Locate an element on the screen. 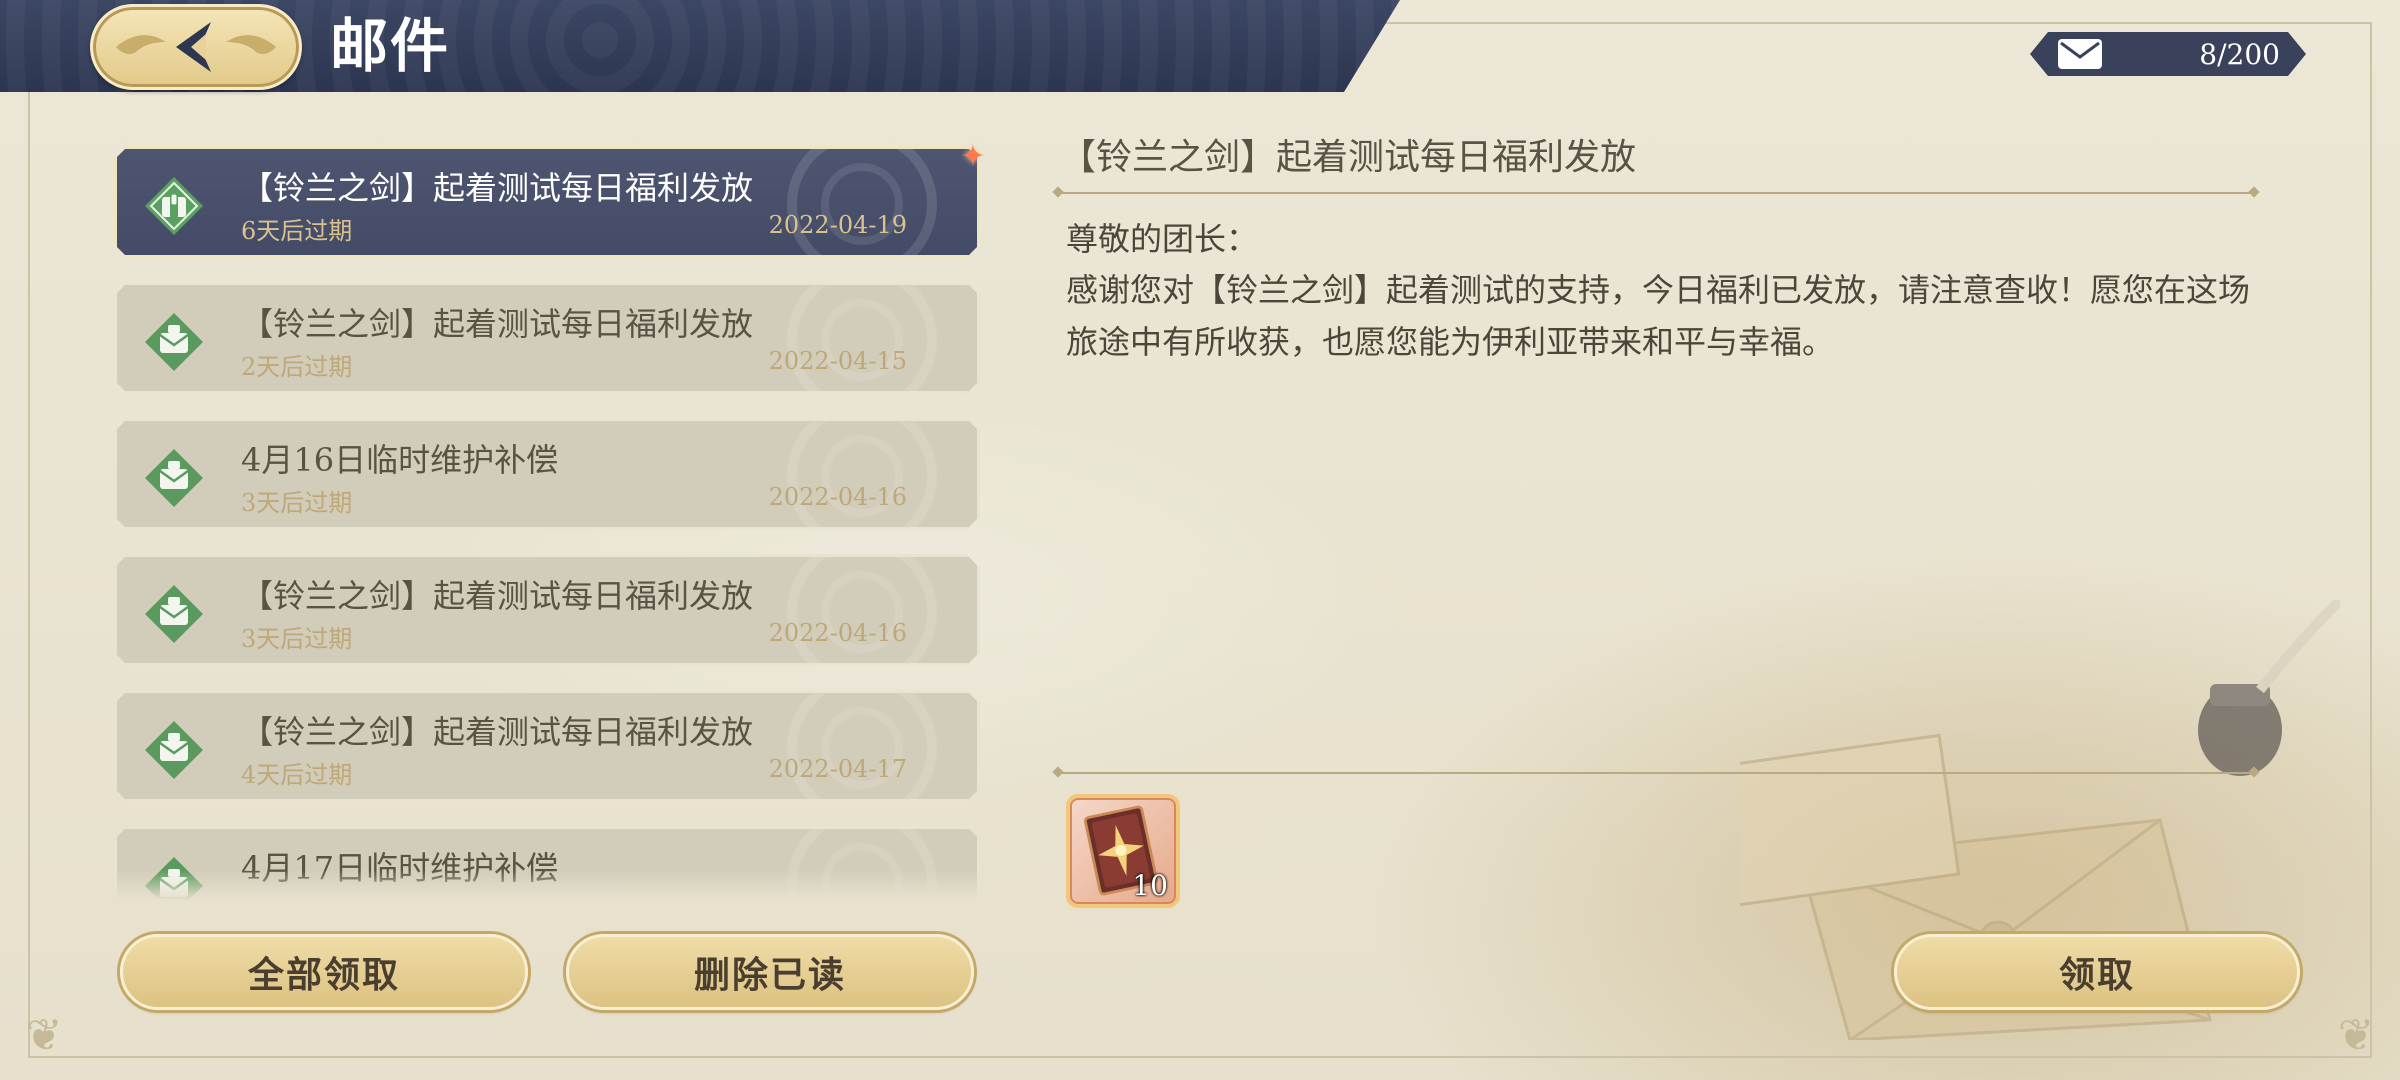  mail-greeting: 尊敬的团长： is located at coordinates (1162, 239).